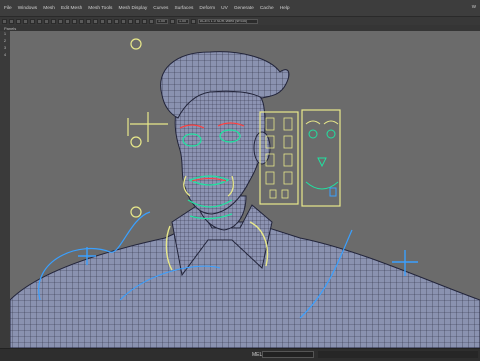 This screenshot has width=480, height=361. What do you see at coordinates (95, 21) in the screenshot?
I see `isolate-select-icon` at bounding box center [95, 21].